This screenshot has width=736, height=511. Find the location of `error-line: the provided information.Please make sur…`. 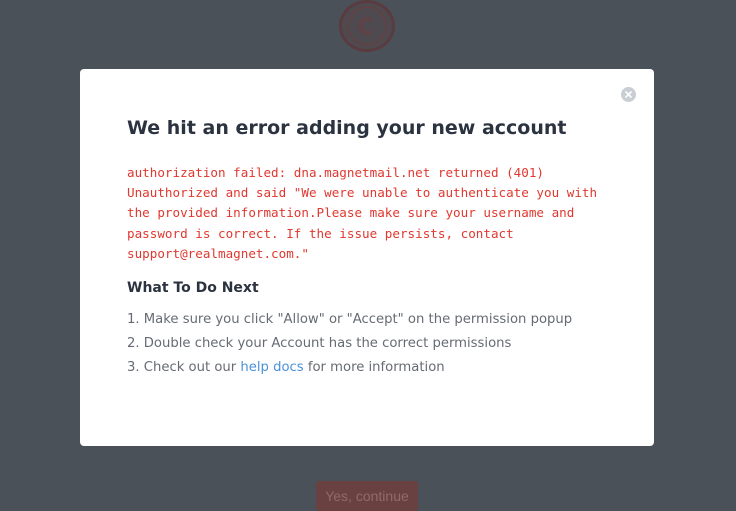

error-line: the provided information.Please make sur… is located at coordinates (351, 213).